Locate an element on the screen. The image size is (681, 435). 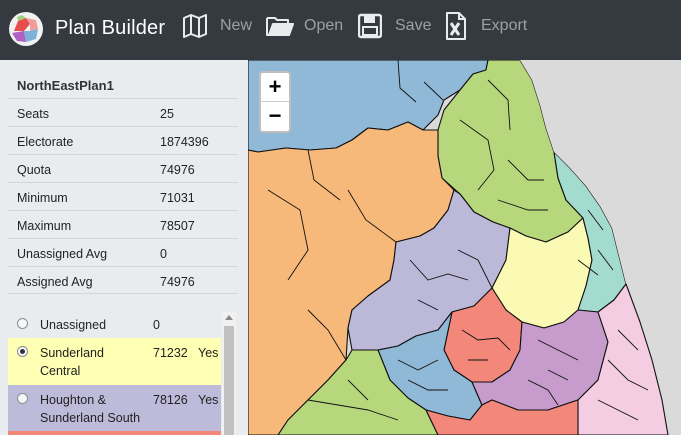
save-label: Save is located at coordinates (413, 25).